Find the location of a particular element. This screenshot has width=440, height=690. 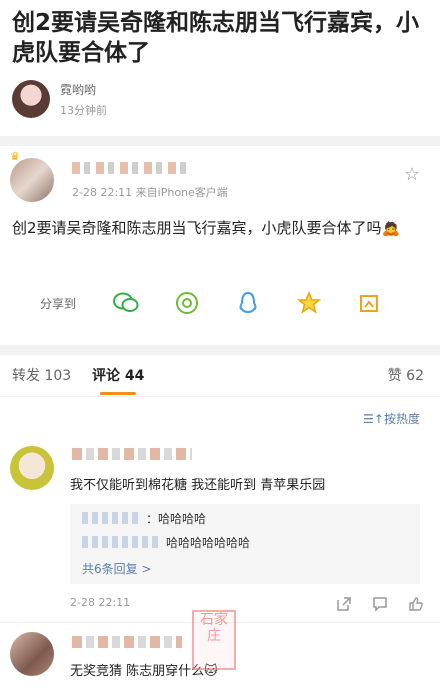

tabs-divider is located at coordinates (220, 396).